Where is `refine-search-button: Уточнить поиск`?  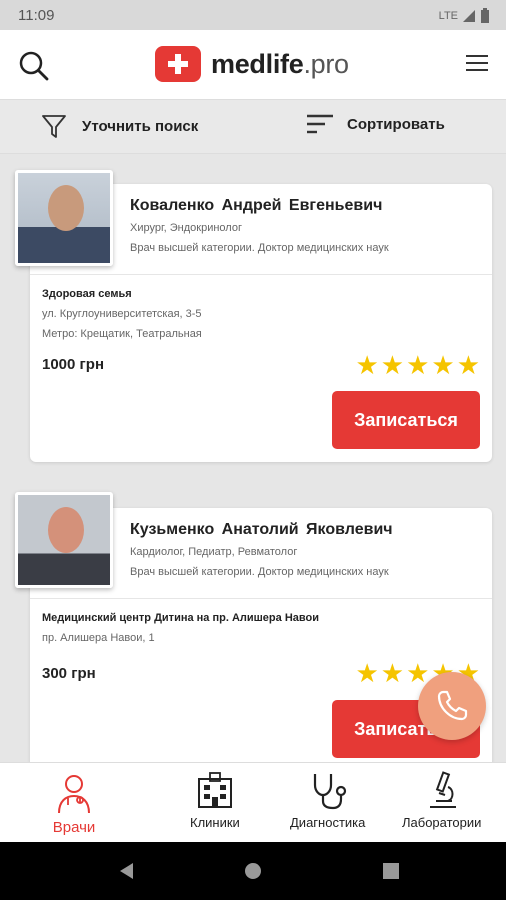 refine-search-button: Уточнить поиск is located at coordinates (119, 126).